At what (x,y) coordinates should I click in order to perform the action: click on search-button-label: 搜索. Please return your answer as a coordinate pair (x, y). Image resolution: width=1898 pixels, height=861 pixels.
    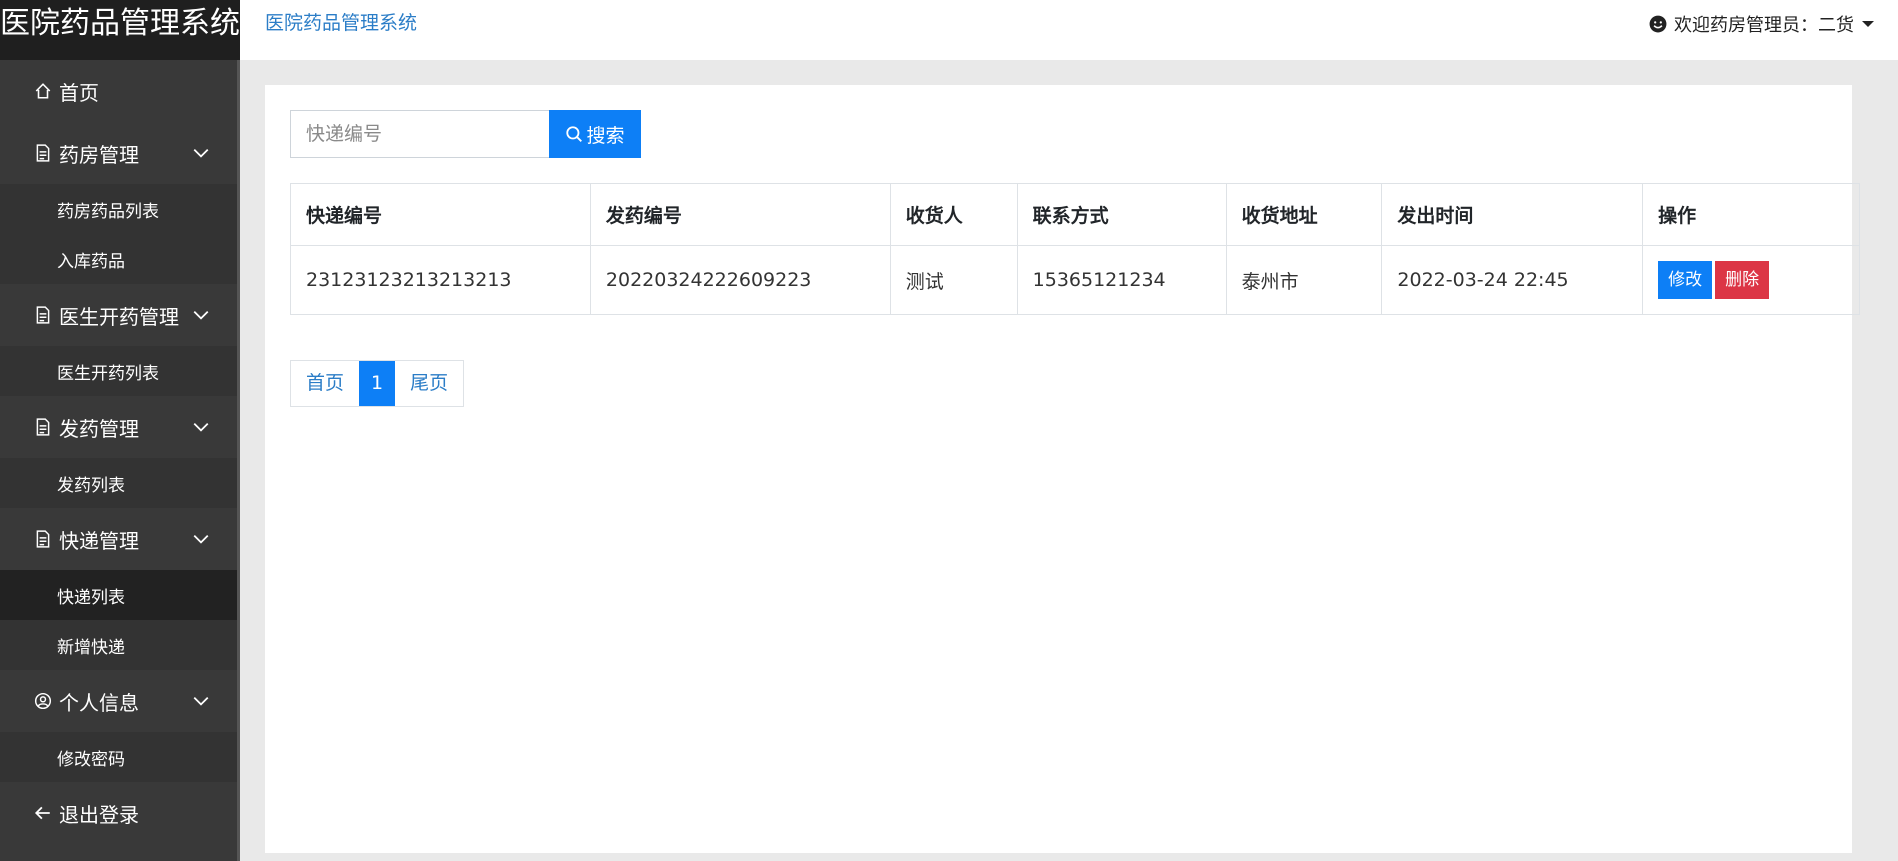
    Looking at the image, I should click on (605, 135).